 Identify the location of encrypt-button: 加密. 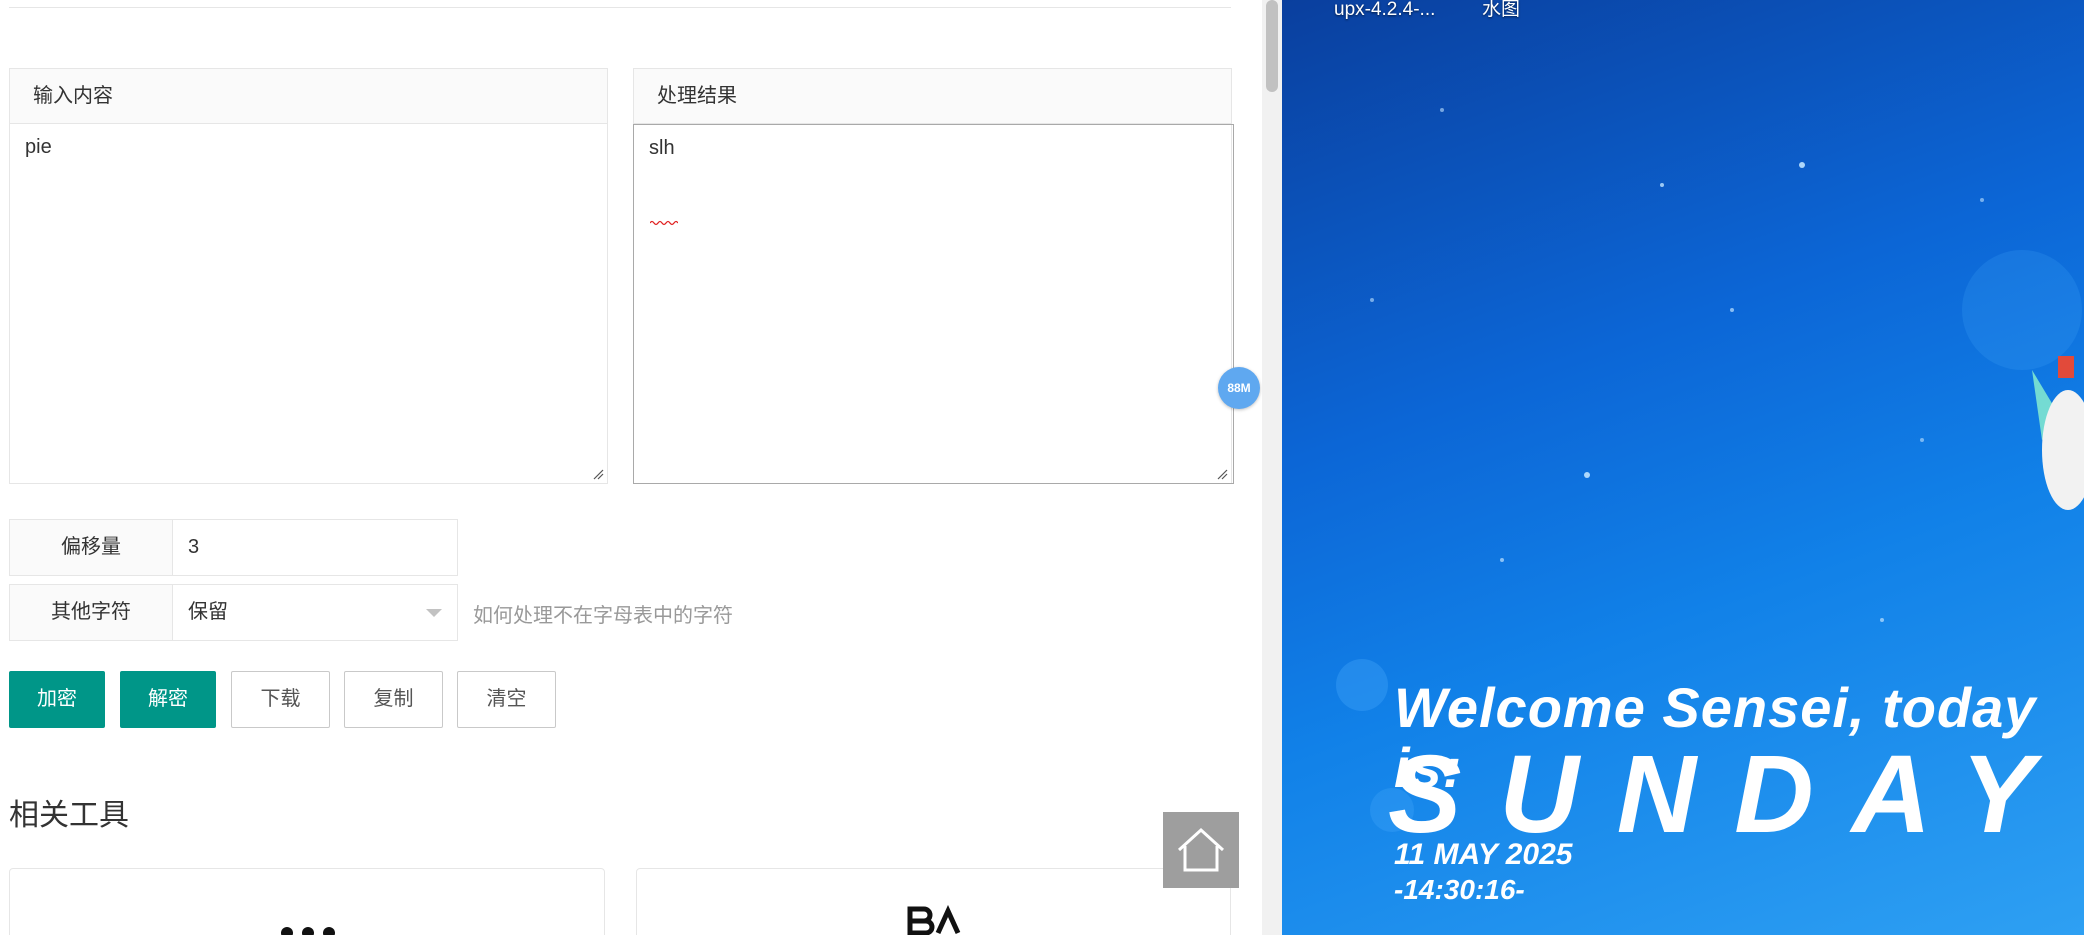
(57, 699).